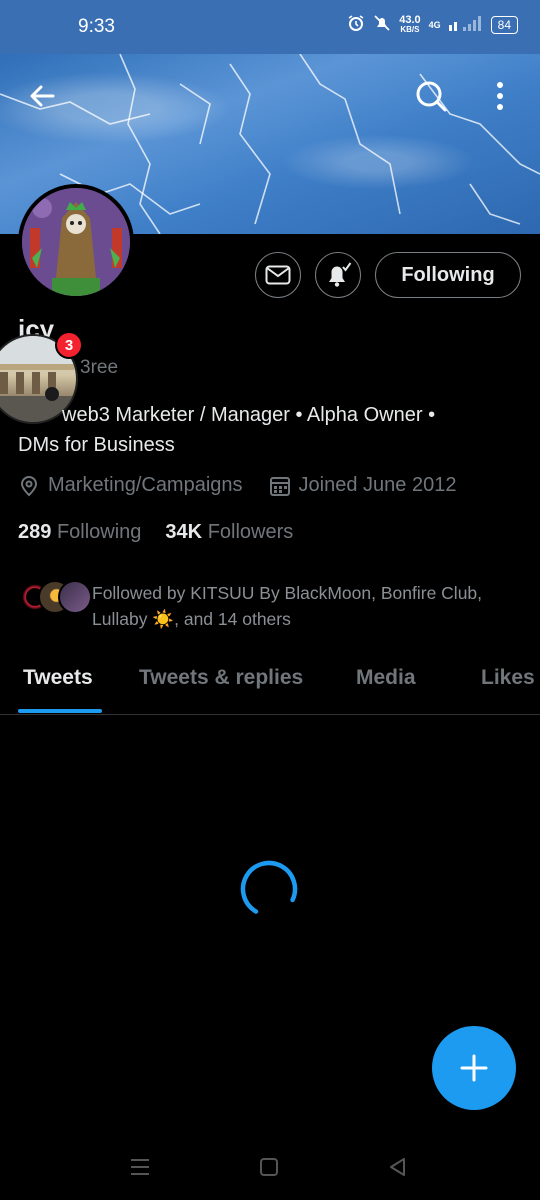 The image size is (540, 1200). I want to click on bell-subscribed-icon, so click(340, 274).